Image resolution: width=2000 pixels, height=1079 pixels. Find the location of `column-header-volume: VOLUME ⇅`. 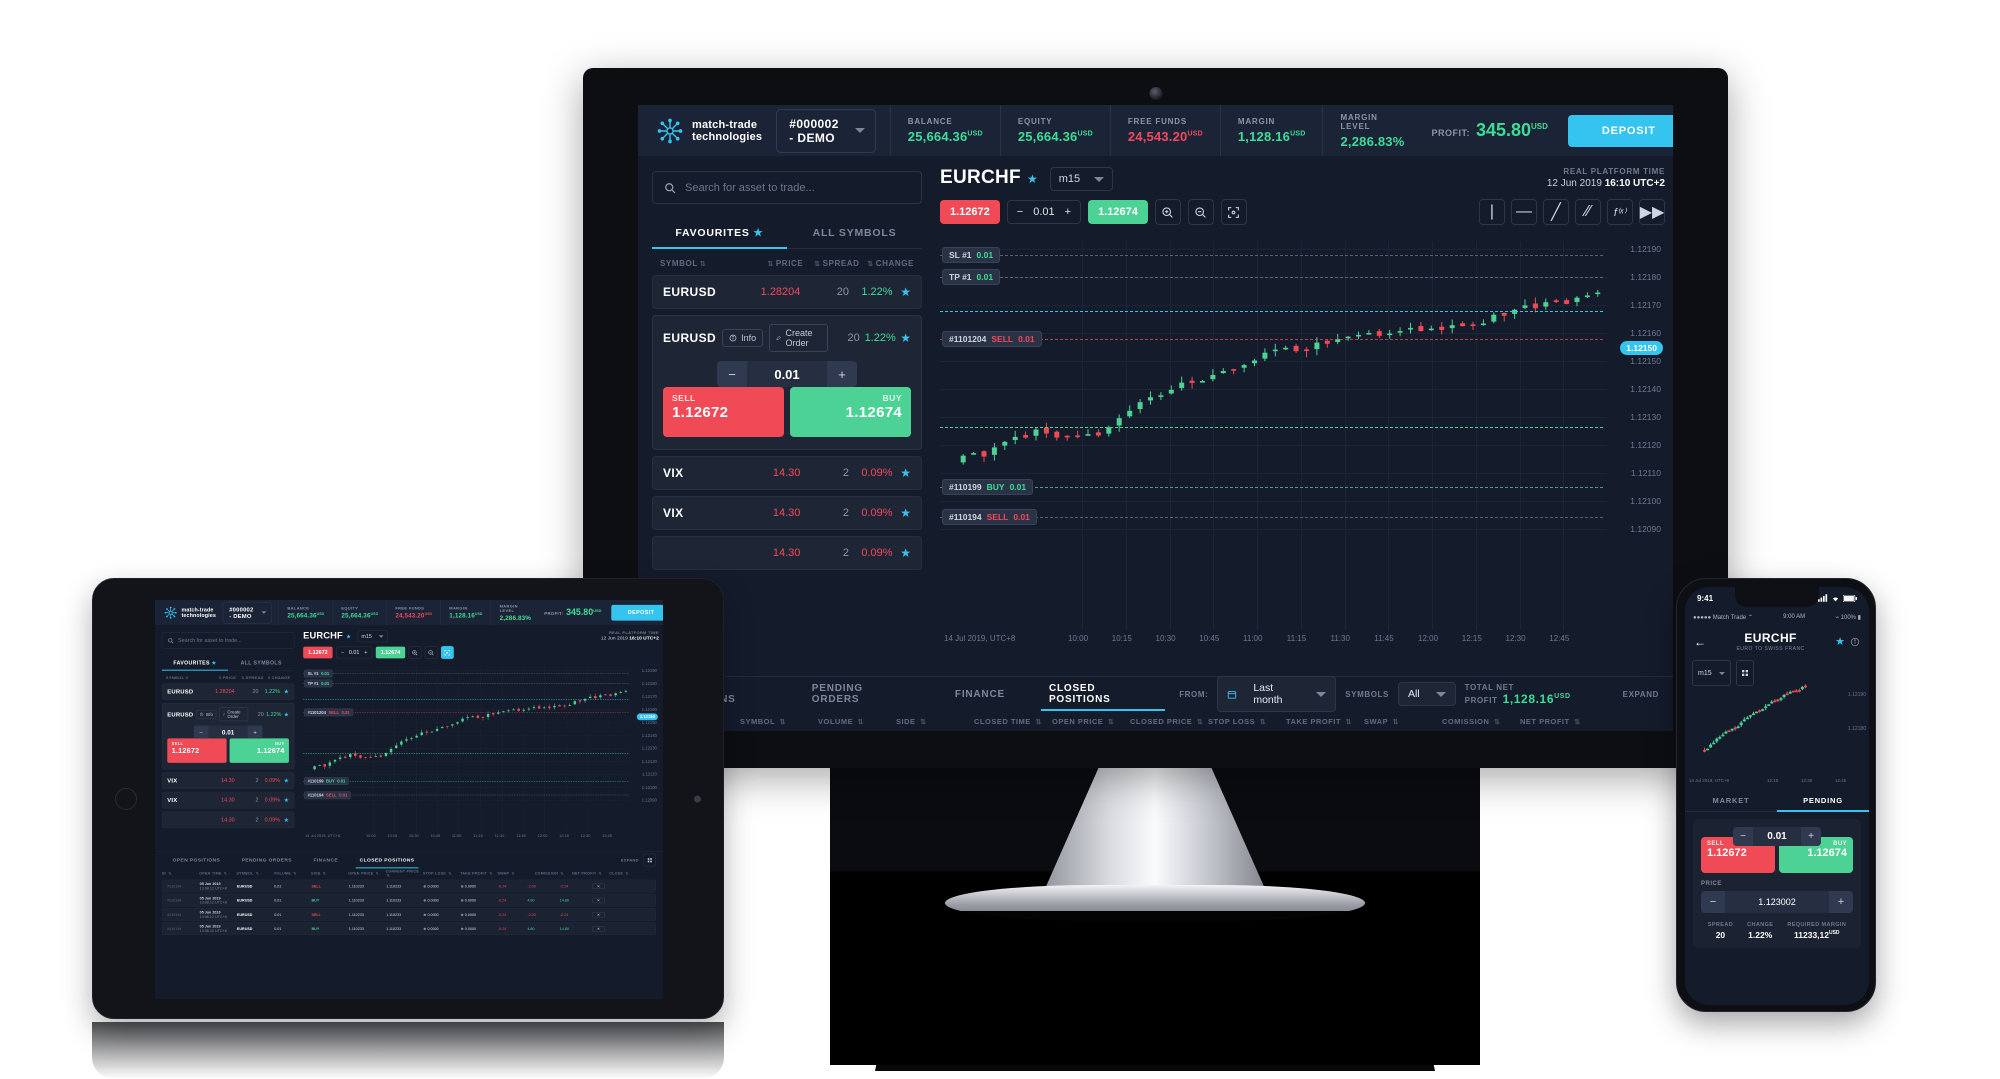

column-header-volume: VOLUME ⇅ is located at coordinates (292, 873).